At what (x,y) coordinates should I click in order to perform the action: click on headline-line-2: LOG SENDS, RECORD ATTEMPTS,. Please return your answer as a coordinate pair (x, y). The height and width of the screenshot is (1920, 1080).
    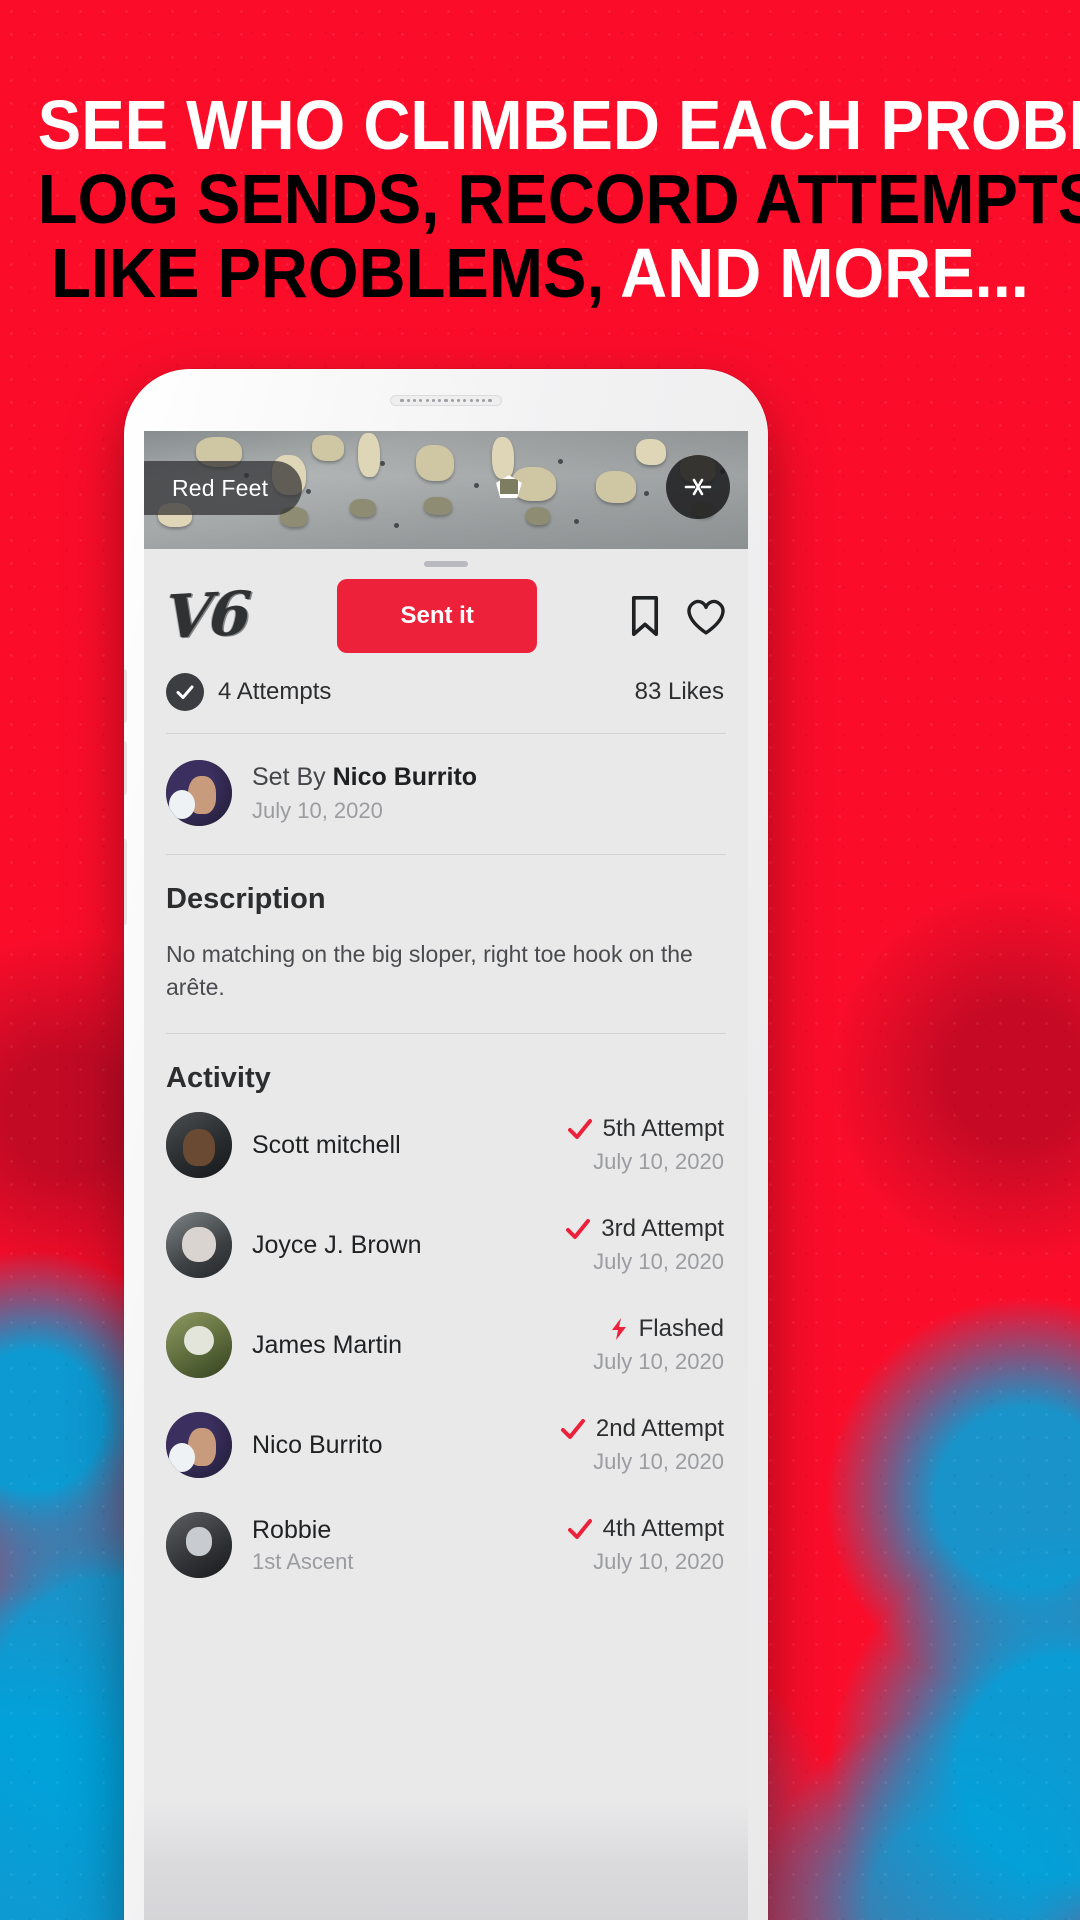
    Looking at the image, I should click on (558, 199).